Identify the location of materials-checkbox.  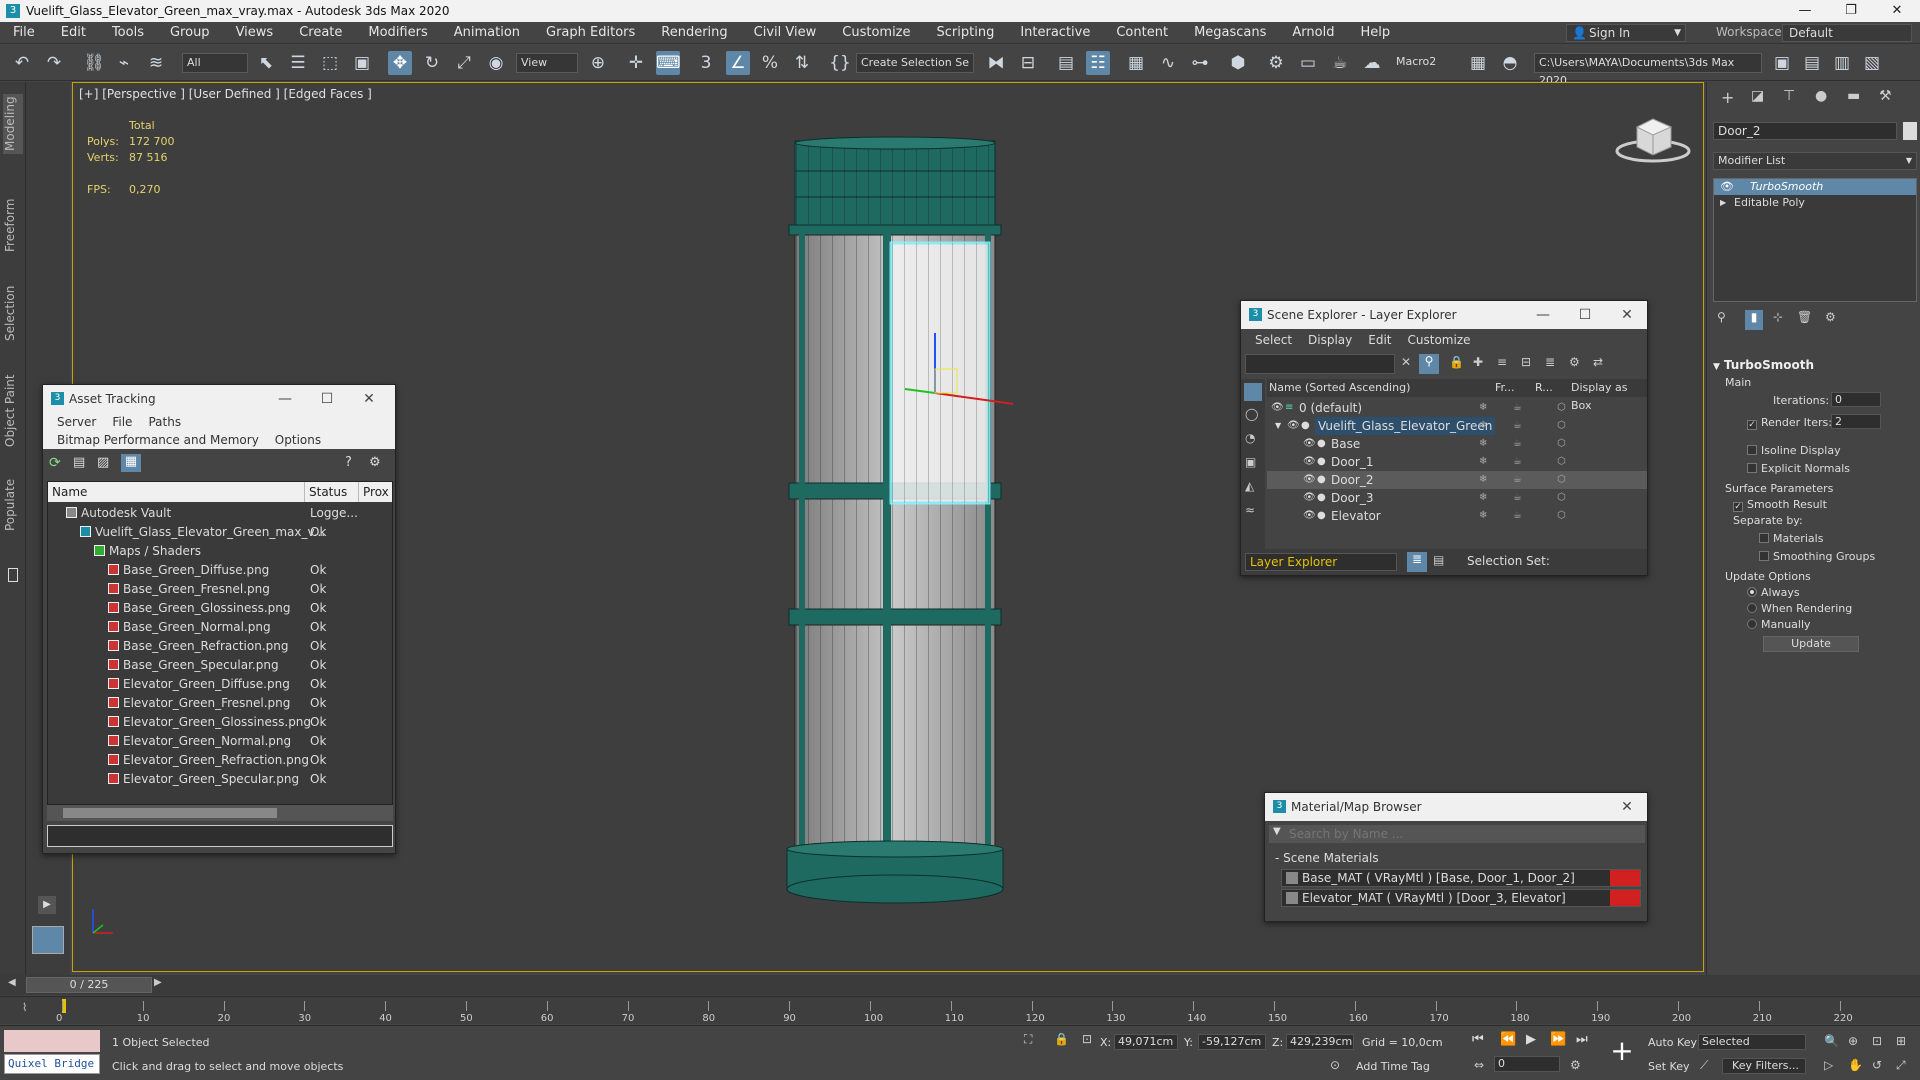
(1764, 538).